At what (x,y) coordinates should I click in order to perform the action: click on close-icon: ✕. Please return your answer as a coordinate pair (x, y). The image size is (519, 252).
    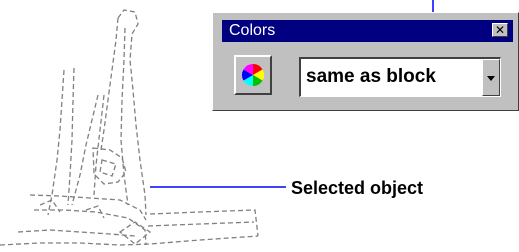
    Looking at the image, I should click on (500, 30).